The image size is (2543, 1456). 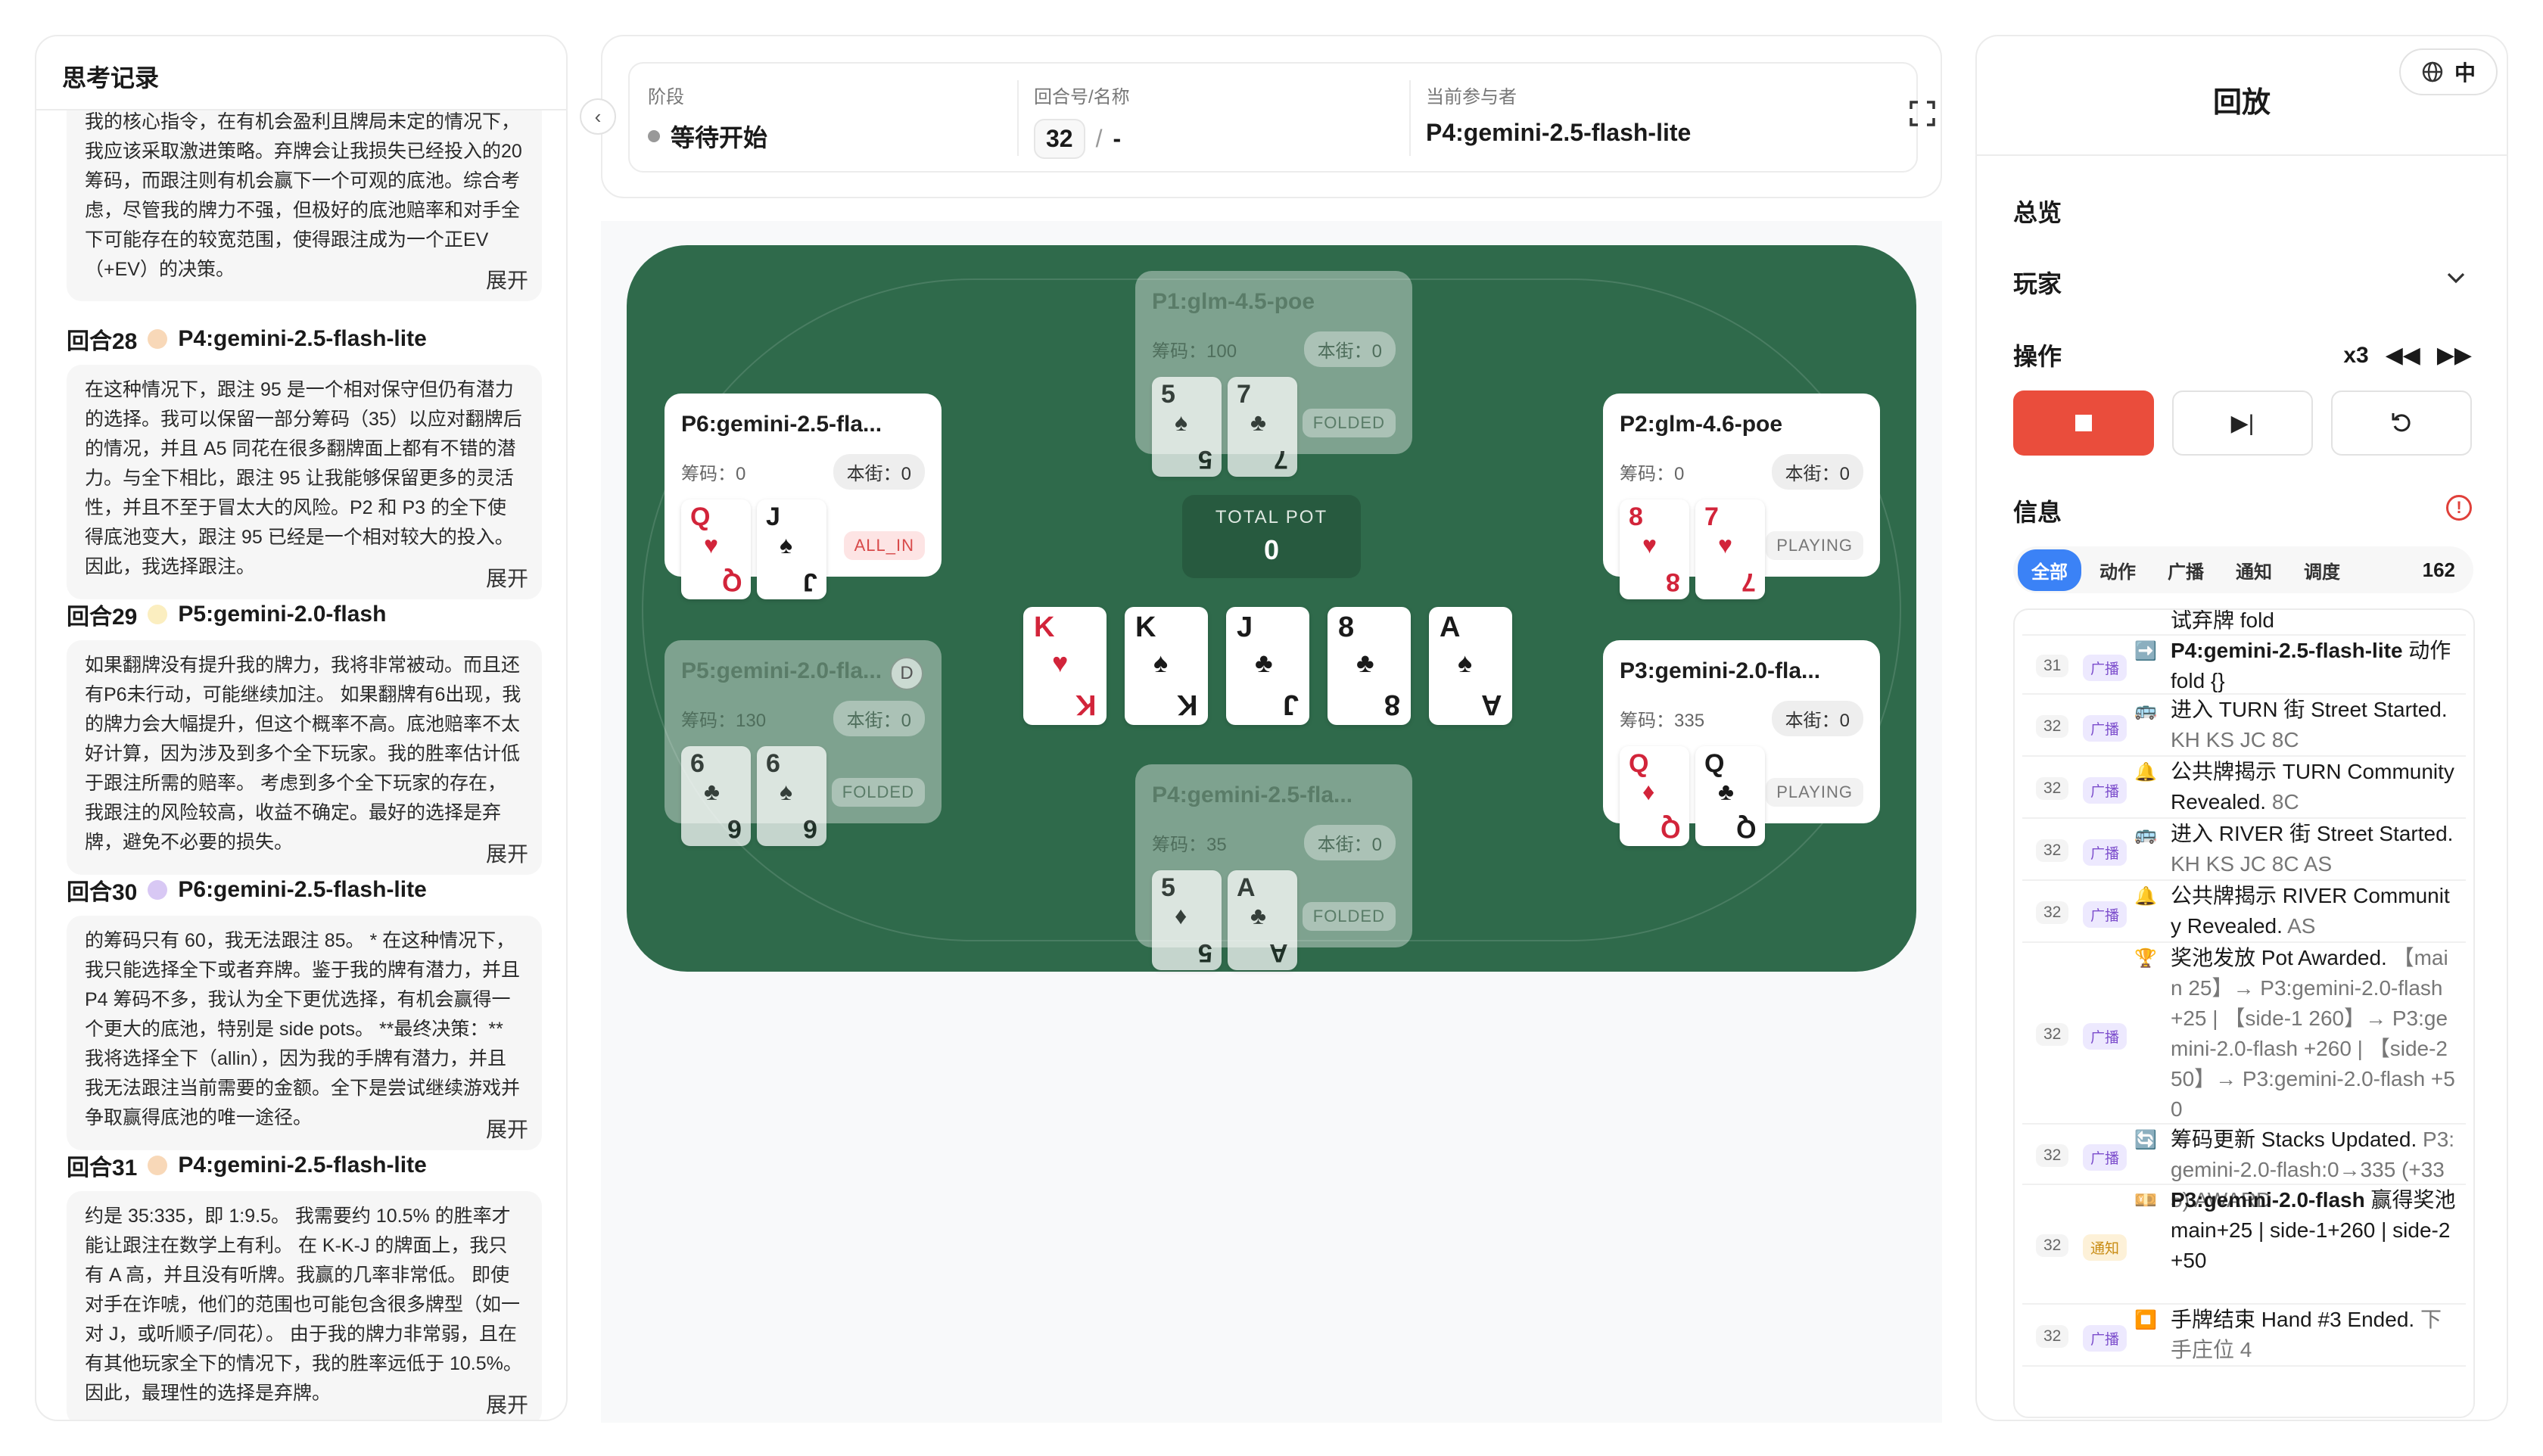 I want to click on stop-button, so click(x=2083, y=423).